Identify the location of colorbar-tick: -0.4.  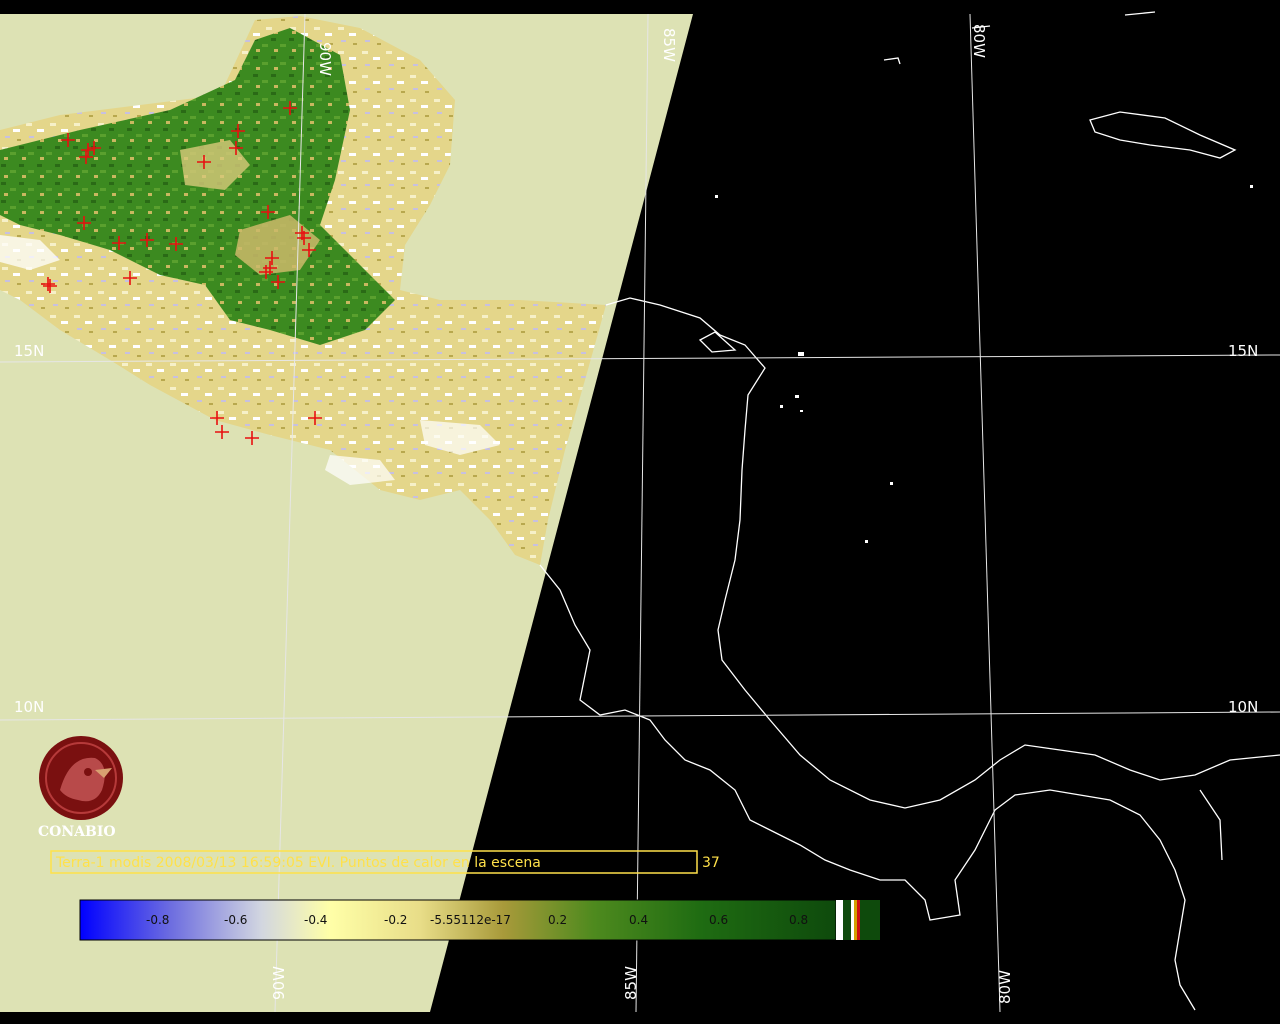
(315, 920).